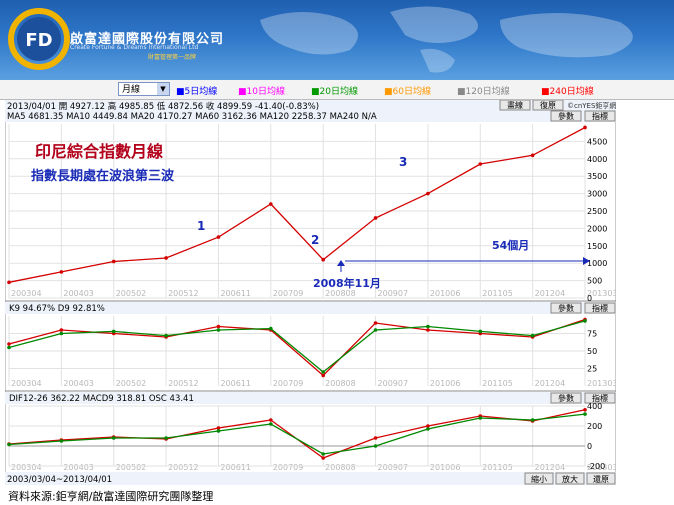 This screenshot has width=674, height=505. What do you see at coordinates (597, 246) in the screenshot?
I see `y-tick-label: 1500` at bounding box center [597, 246].